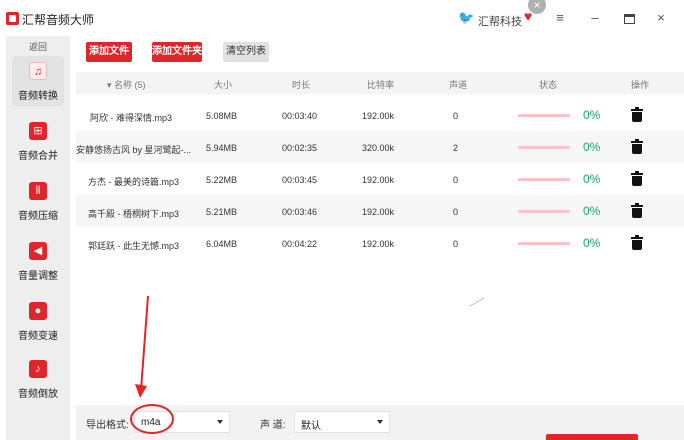 The width and height of the screenshot is (684, 440). What do you see at coordinates (152, 419) in the screenshot?
I see `annotation-circle` at bounding box center [152, 419].